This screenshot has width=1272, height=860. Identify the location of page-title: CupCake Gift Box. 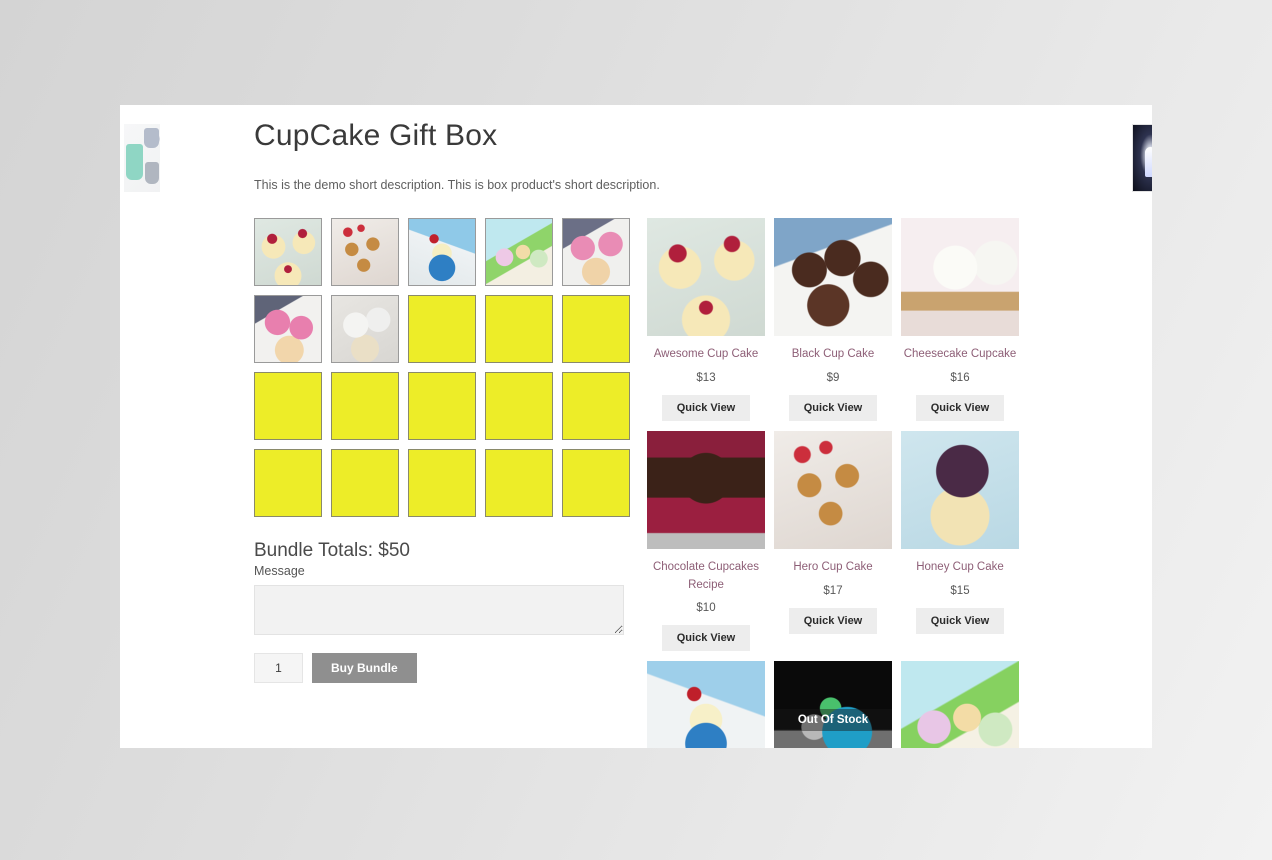
(376, 135).